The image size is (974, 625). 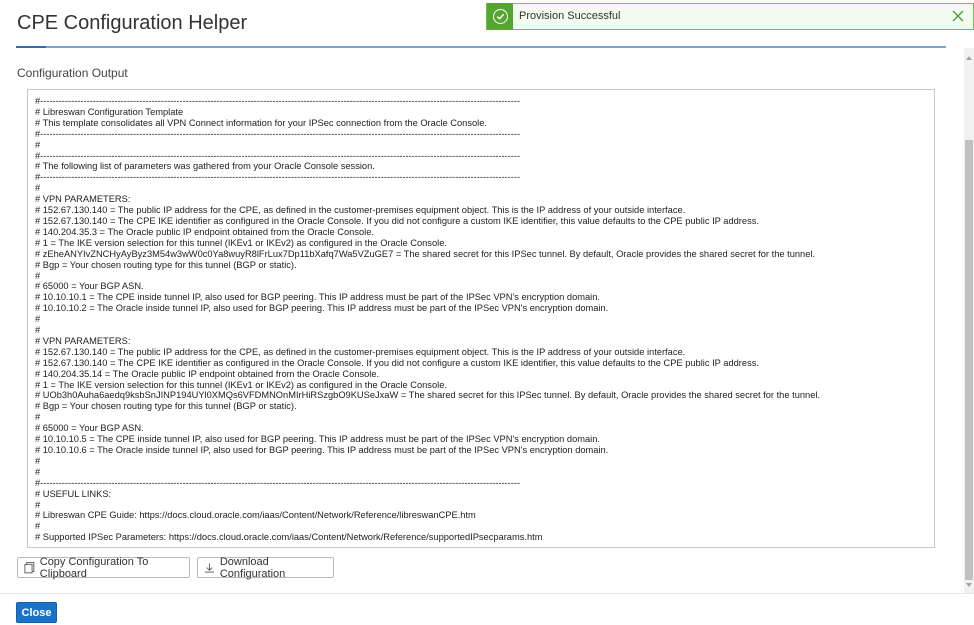 I want to click on page-scrollbar, so click(x=969, y=320).